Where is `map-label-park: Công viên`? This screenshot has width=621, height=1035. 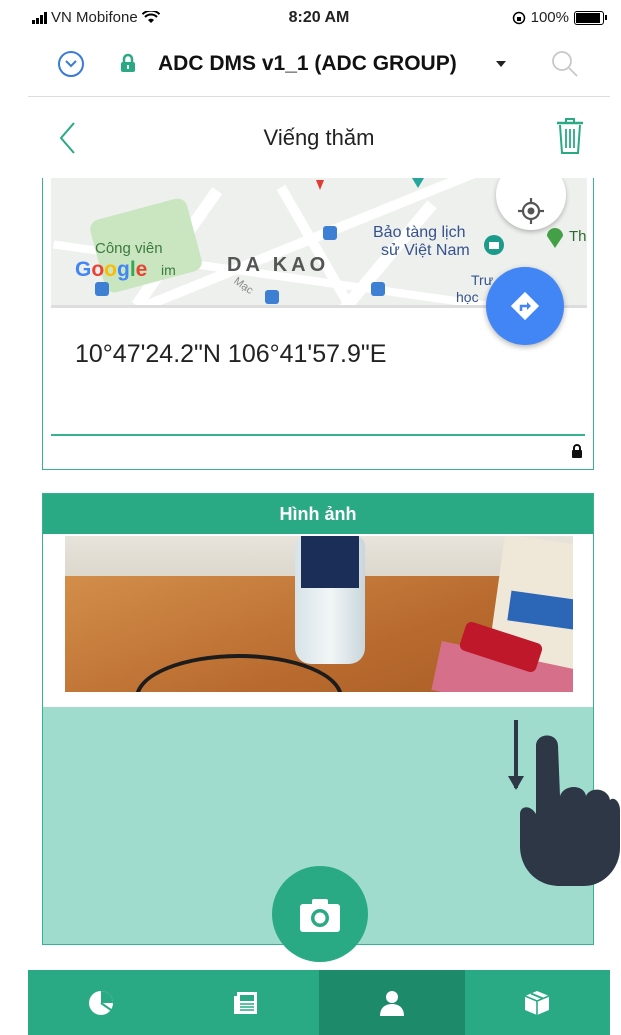 map-label-park: Công viên is located at coordinates (129, 248).